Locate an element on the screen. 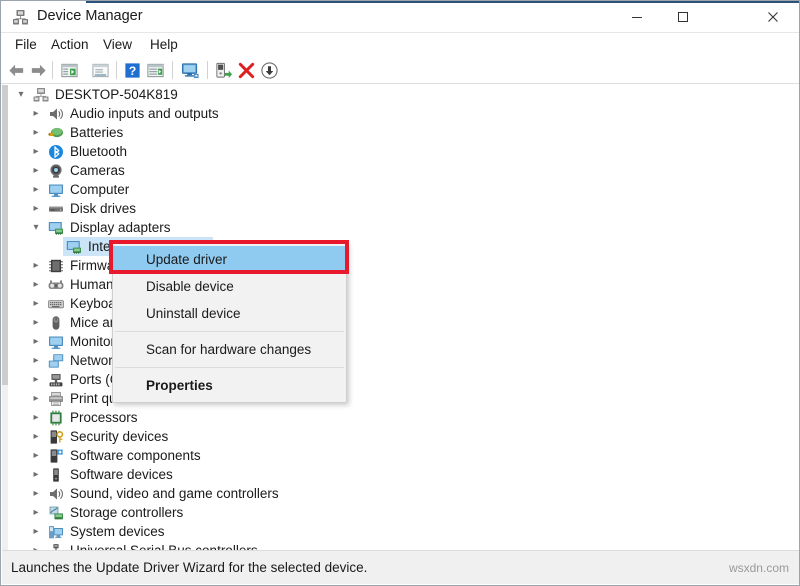 The width and height of the screenshot is (800, 586). scan-for-hardware-changes-icon is located at coordinates (190, 70).